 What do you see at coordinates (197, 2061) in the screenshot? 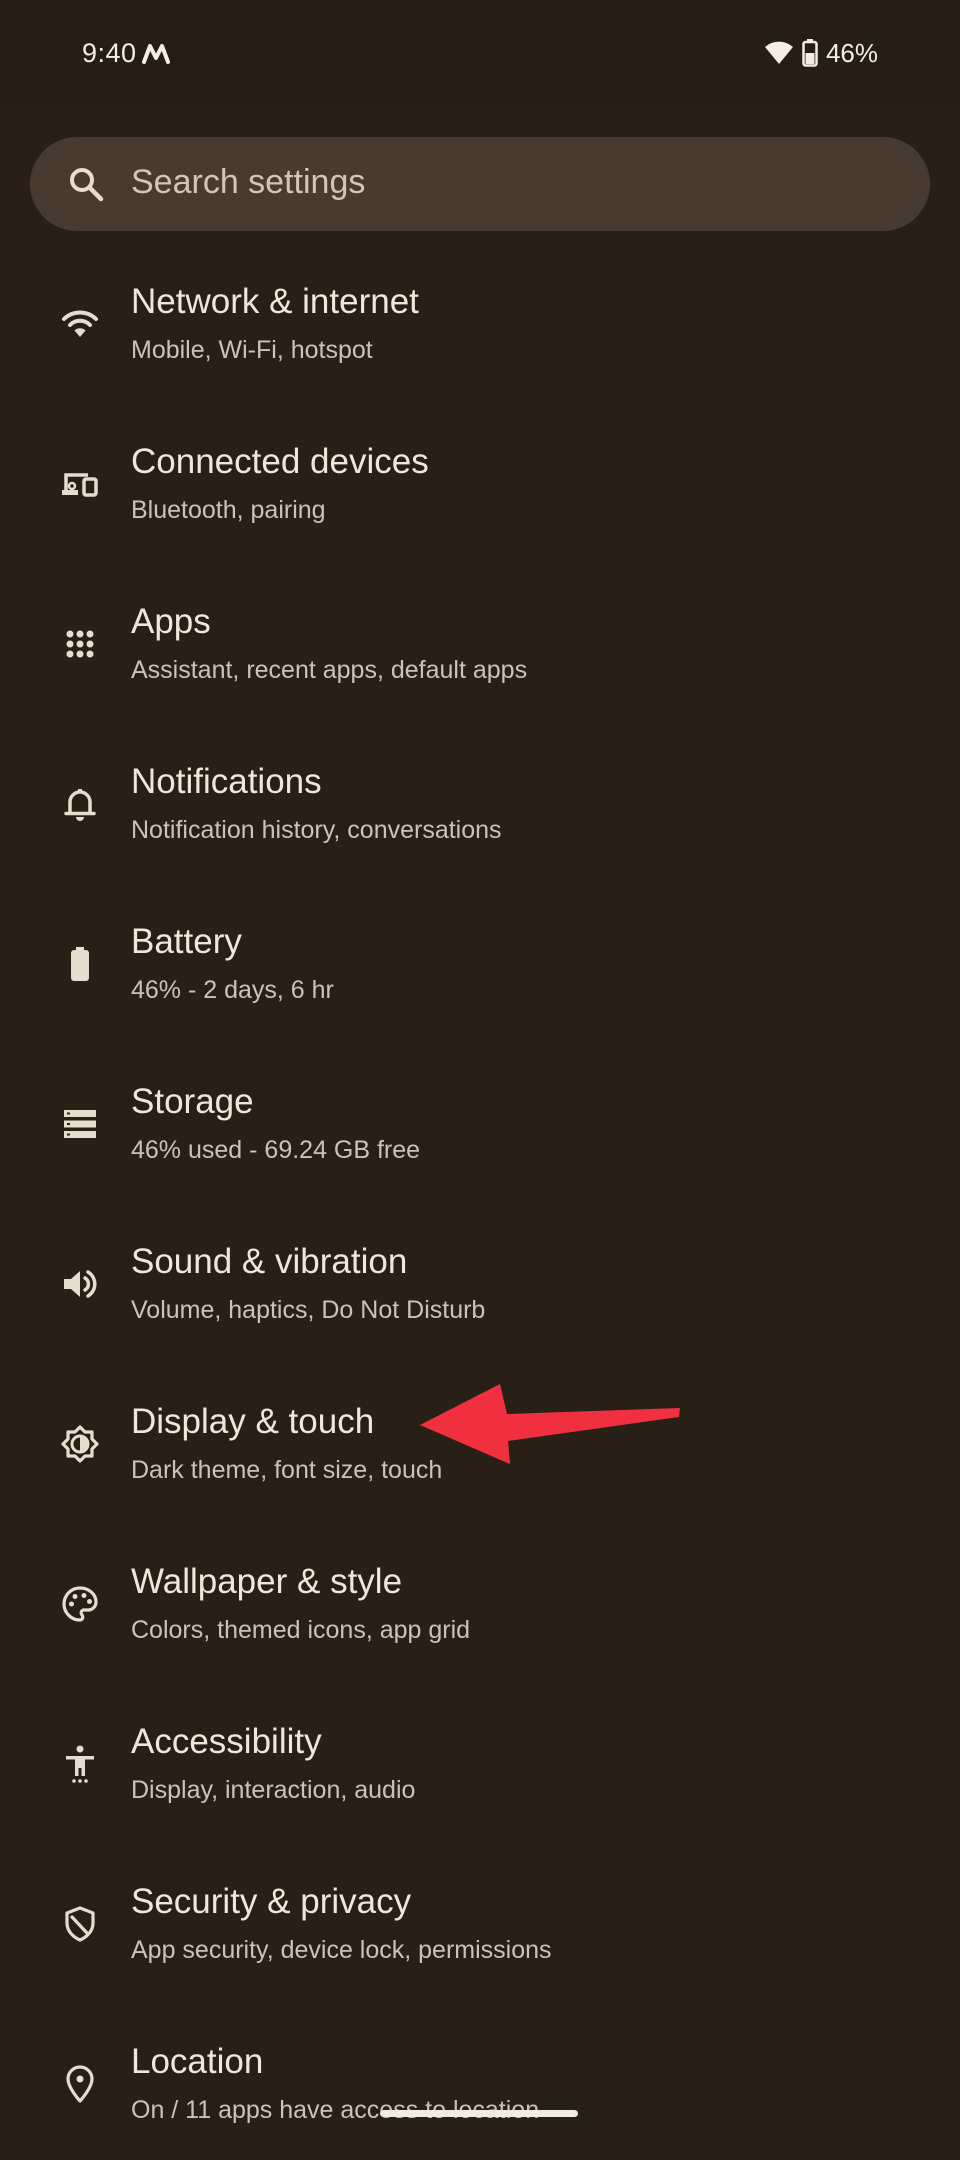
I see `setting-title: Location` at bounding box center [197, 2061].